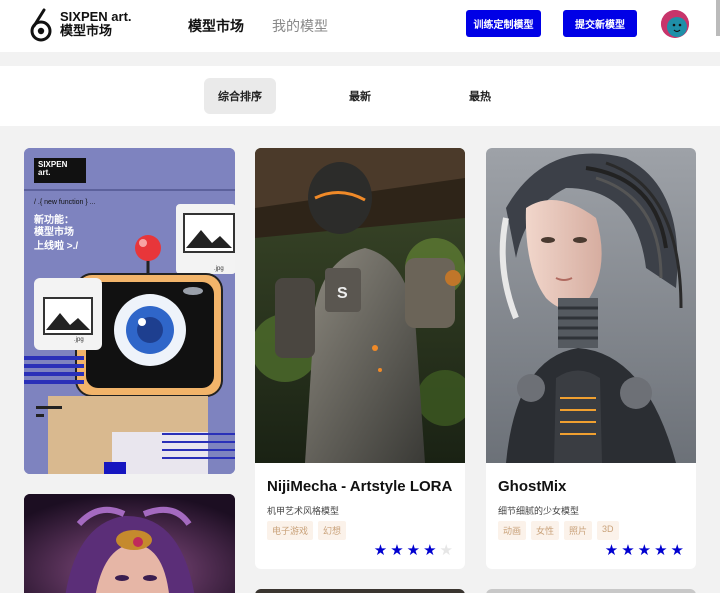 This screenshot has width=720, height=593. I want to click on submit-new-model-button: 提交新模型, so click(600, 23).